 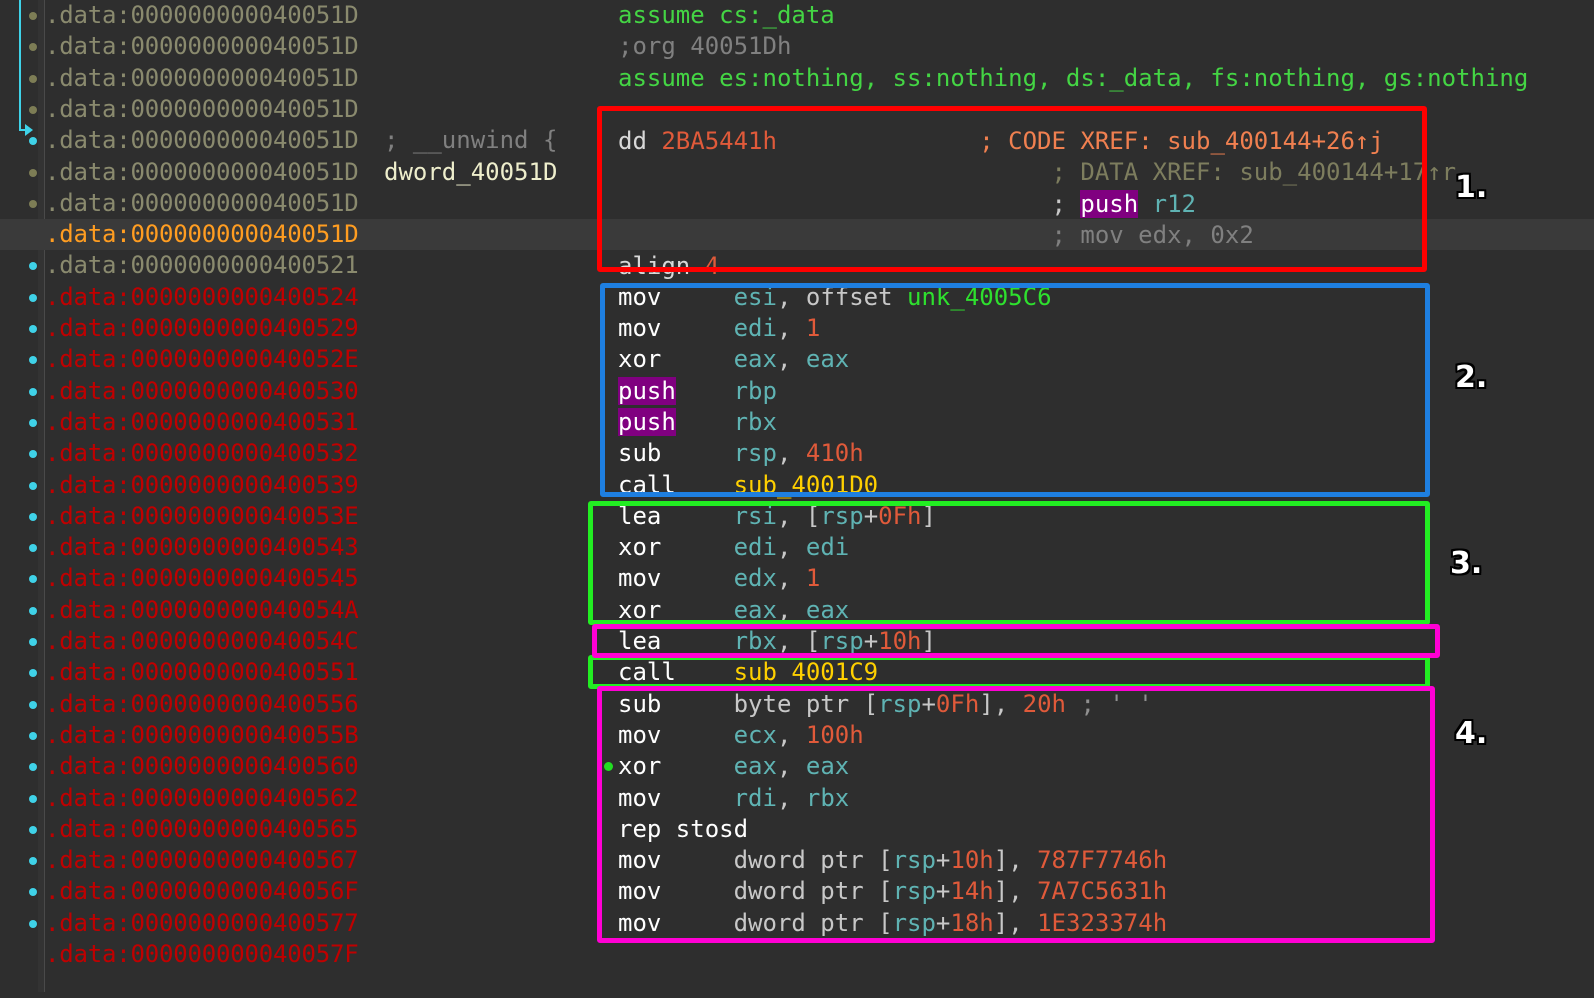 What do you see at coordinates (1102, 922) in the screenshot?
I see `asm-token: 1E323374h` at bounding box center [1102, 922].